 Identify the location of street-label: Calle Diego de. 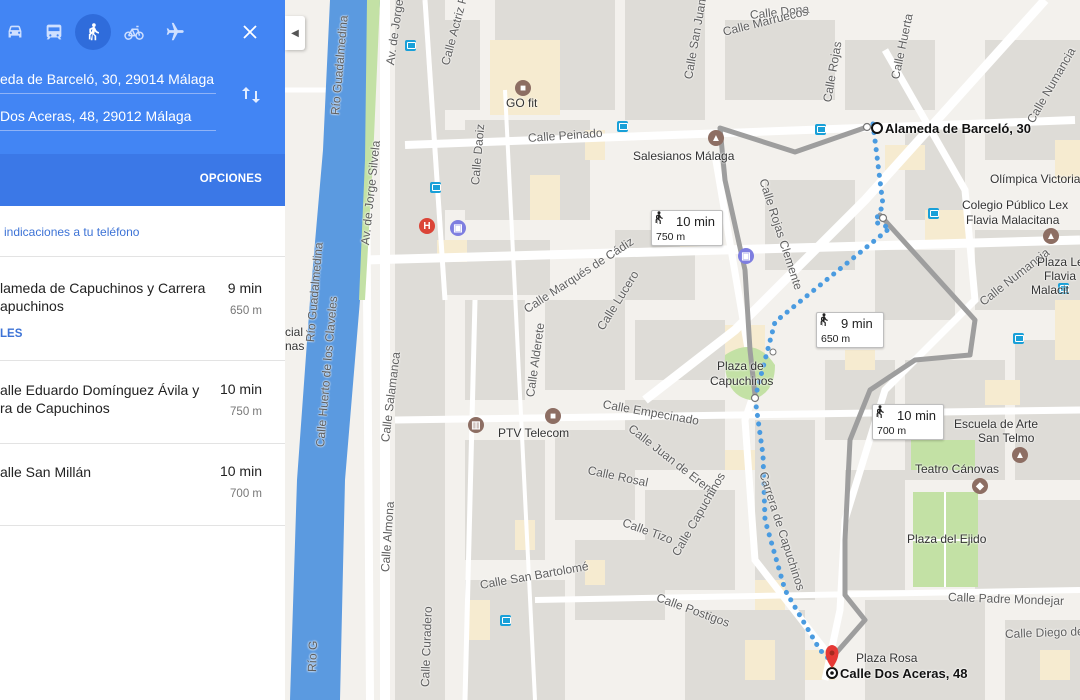
(1042, 632).